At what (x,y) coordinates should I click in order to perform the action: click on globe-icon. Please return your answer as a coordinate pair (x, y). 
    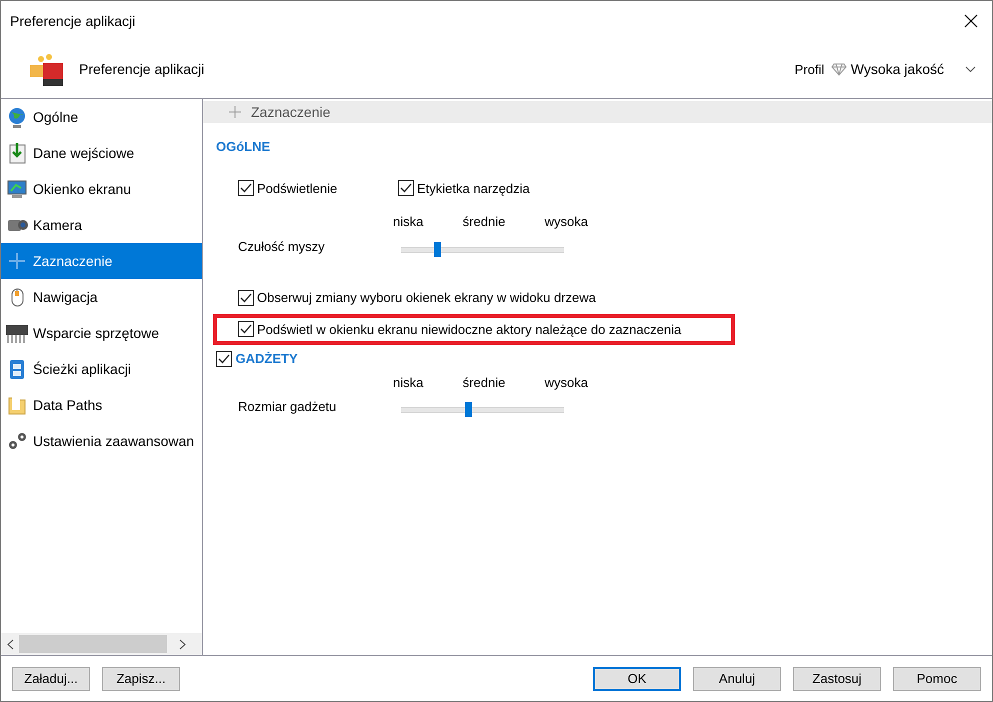
    Looking at the image, I should click on (17, 117).